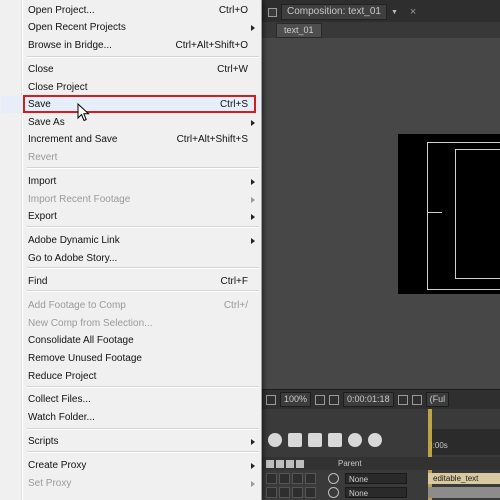  Describe the element at coordinates (464, 478) in the screenshot. I see `layer-duration-bar: editable_text` at that location.